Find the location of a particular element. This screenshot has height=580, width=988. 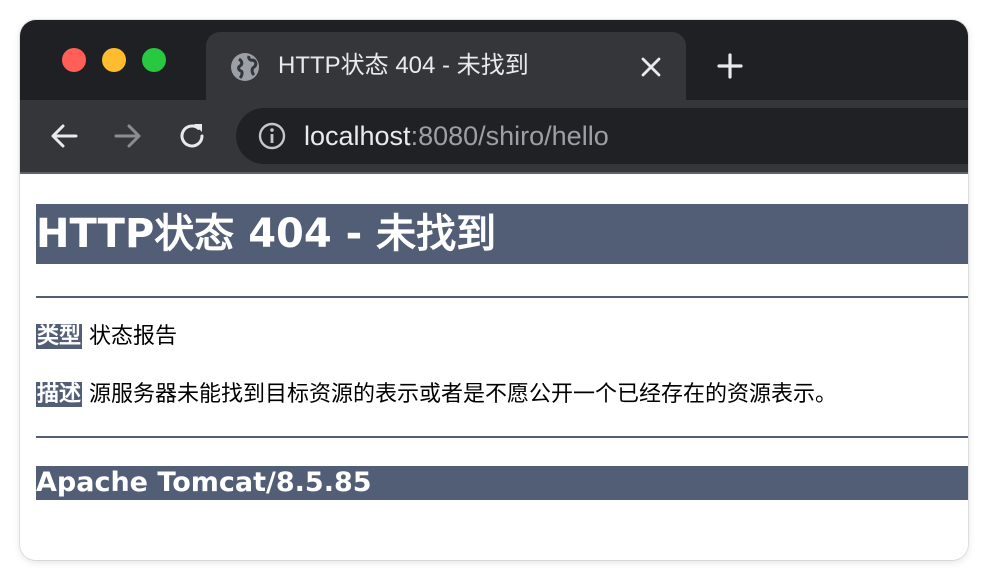

arrow-right-icon is located at coordinates (128, 136).